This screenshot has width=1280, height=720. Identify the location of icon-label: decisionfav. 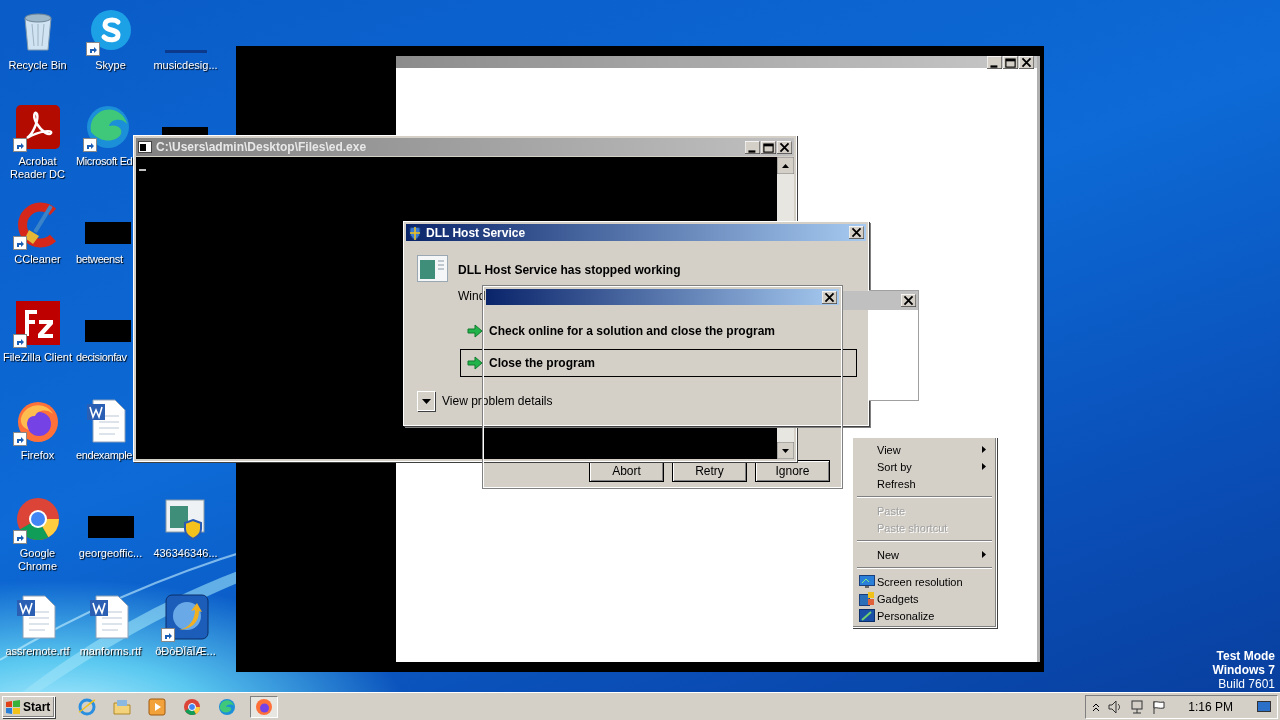
(101, 357).